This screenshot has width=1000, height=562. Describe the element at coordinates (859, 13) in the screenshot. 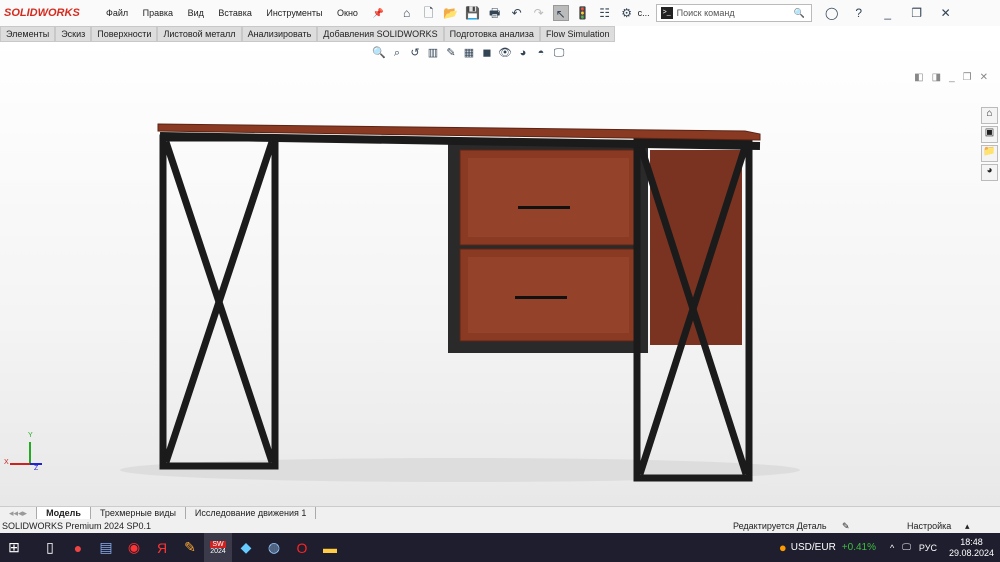

I see `help-icon: ?` at that location.